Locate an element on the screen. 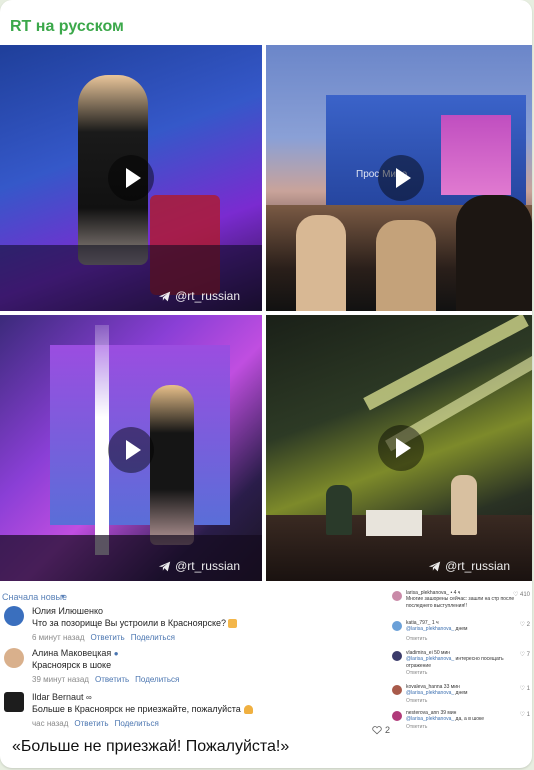 This screenshot has height=770, width=534. channel-name: RT на русском is located at coordinates (67, 27).